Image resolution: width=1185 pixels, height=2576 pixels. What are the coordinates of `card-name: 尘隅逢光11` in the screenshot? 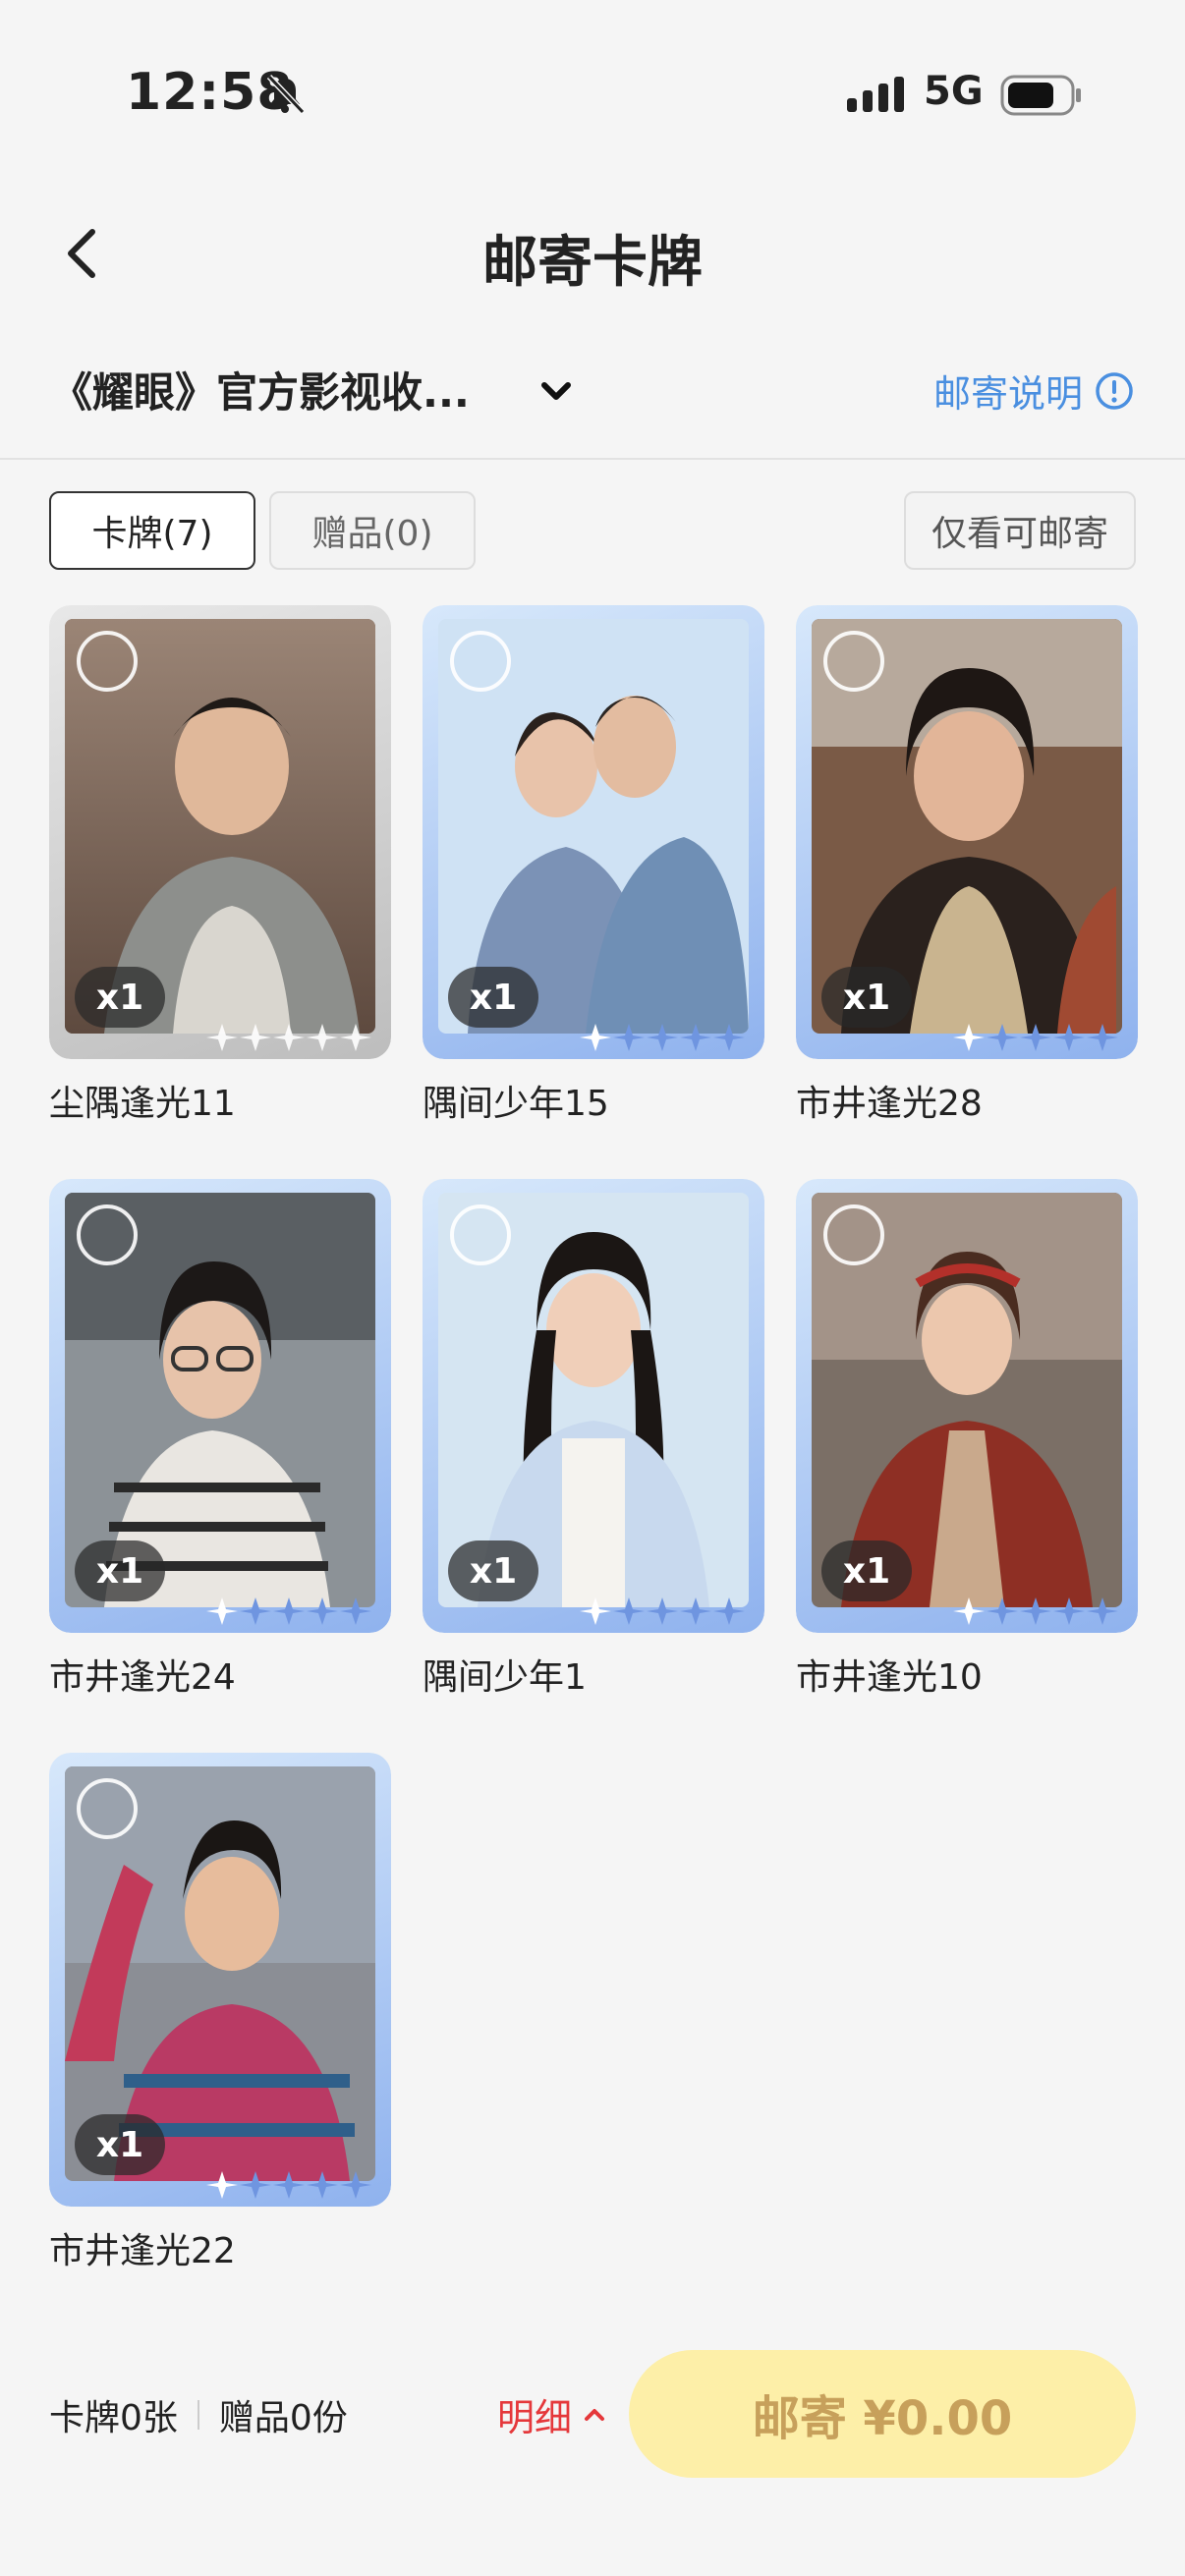 It's located at (142, 1104).